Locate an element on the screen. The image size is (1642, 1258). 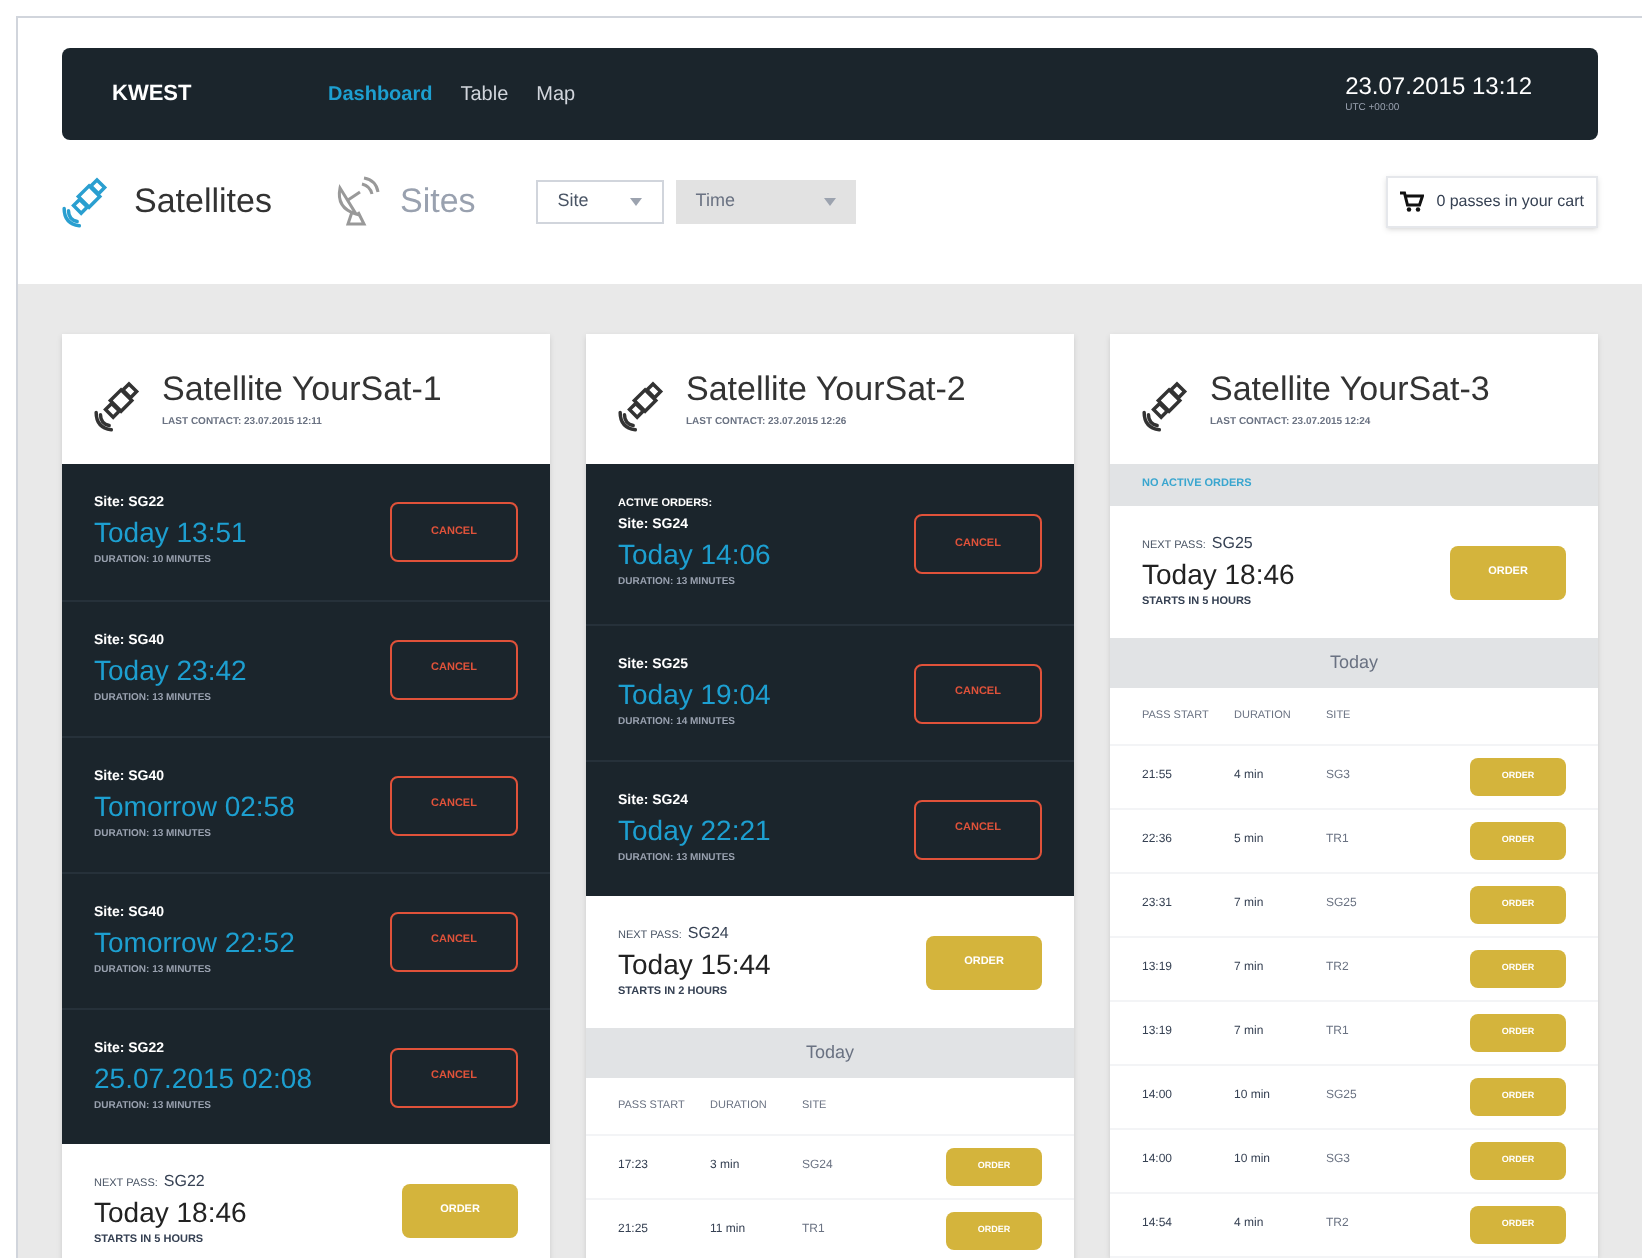
order-time: Today 14:06 is located at coordinates (695, 554).